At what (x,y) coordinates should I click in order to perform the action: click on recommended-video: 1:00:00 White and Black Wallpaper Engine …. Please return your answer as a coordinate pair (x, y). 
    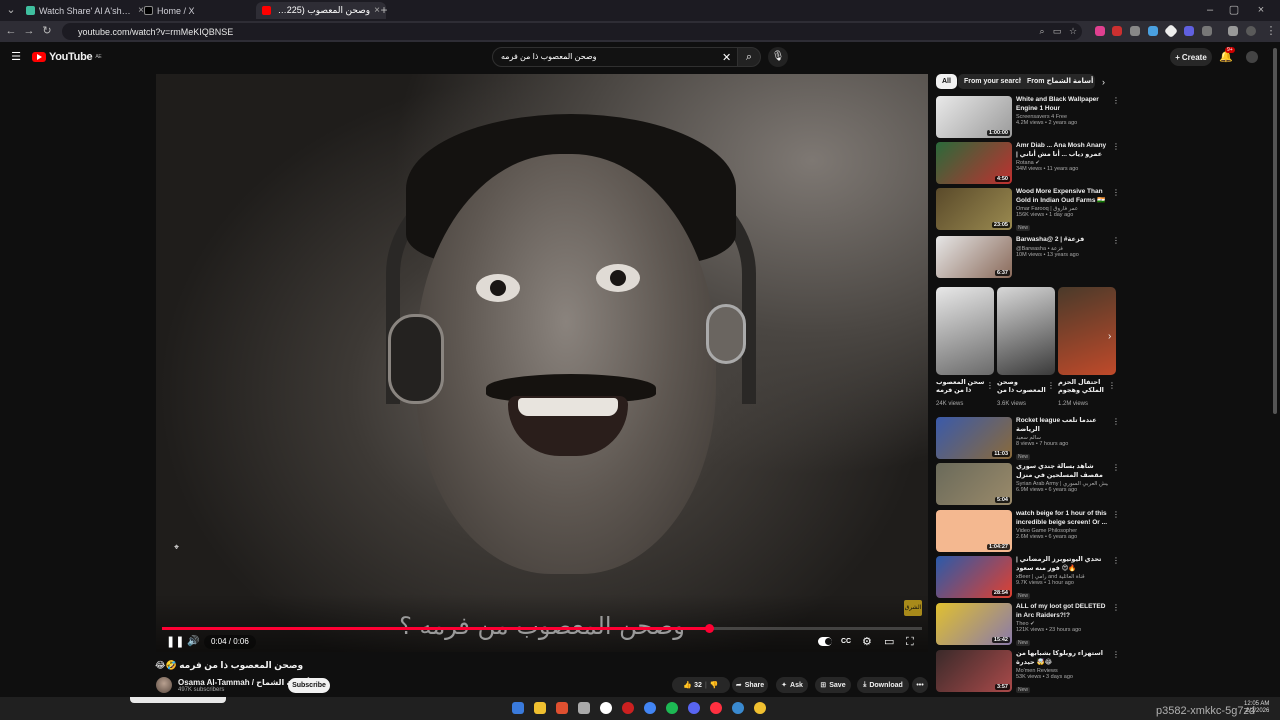
    Looking at the image, I should click on (1028, 117).